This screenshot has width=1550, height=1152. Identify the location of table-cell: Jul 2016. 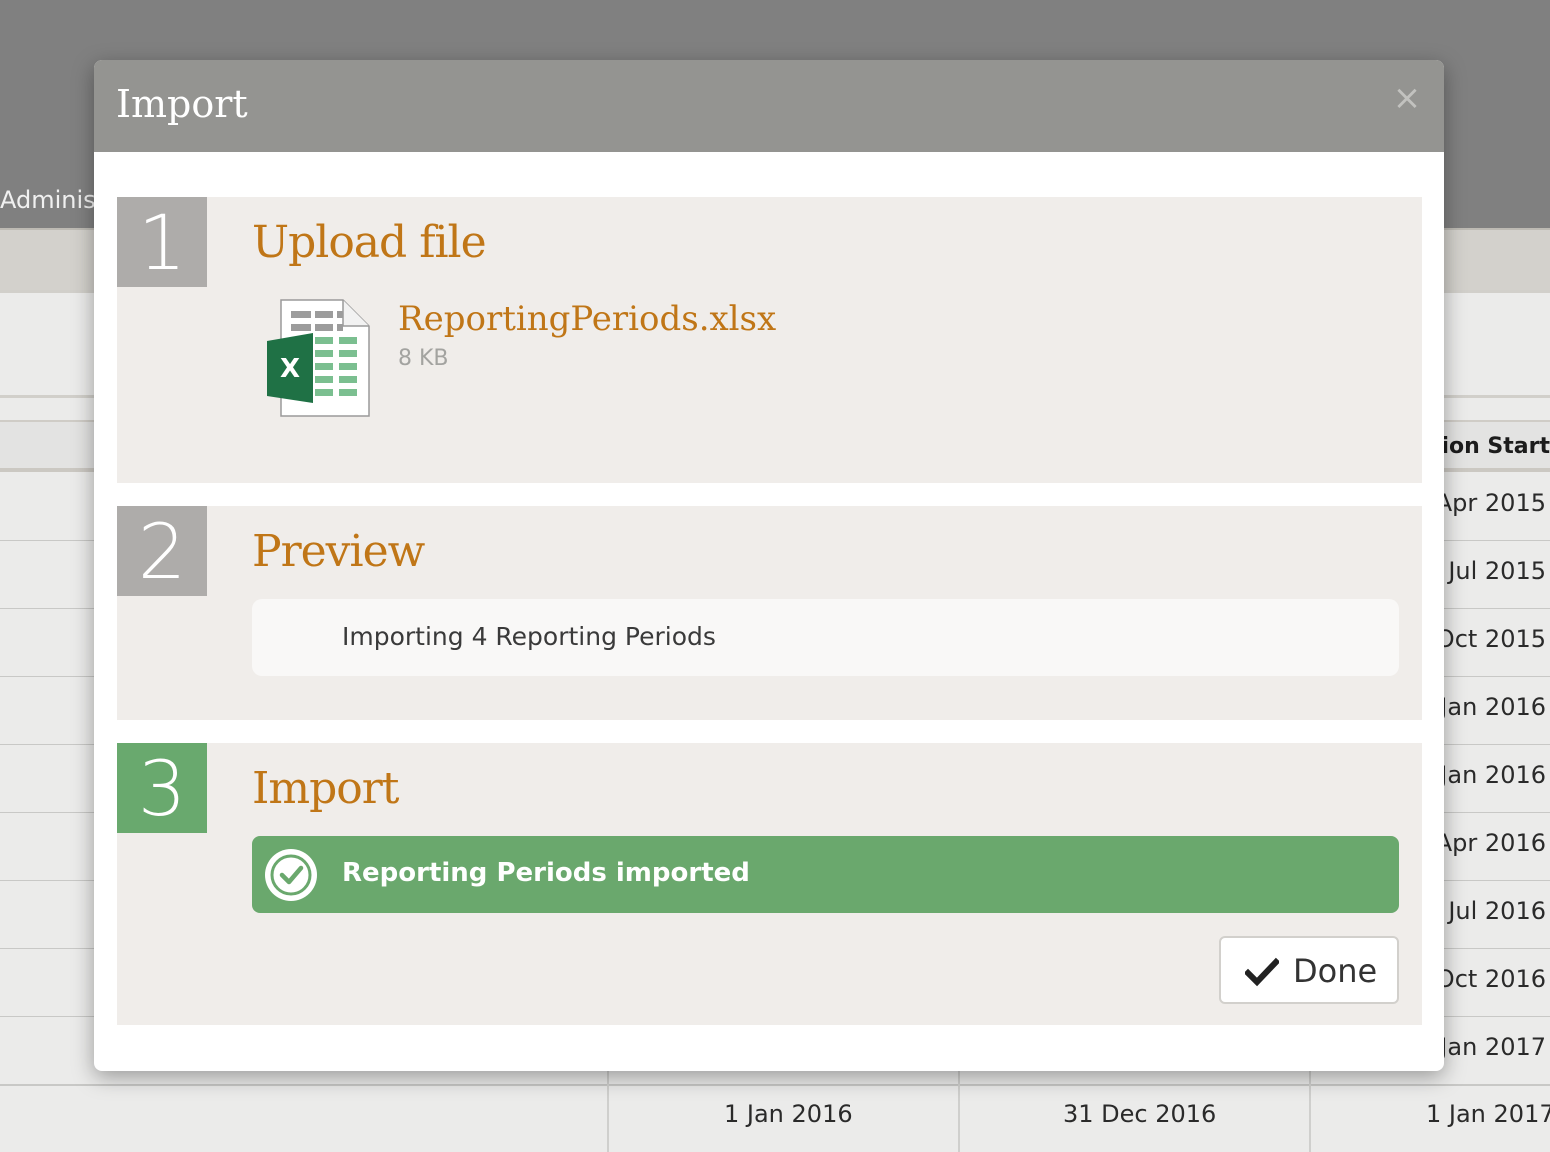
(1497, 911).